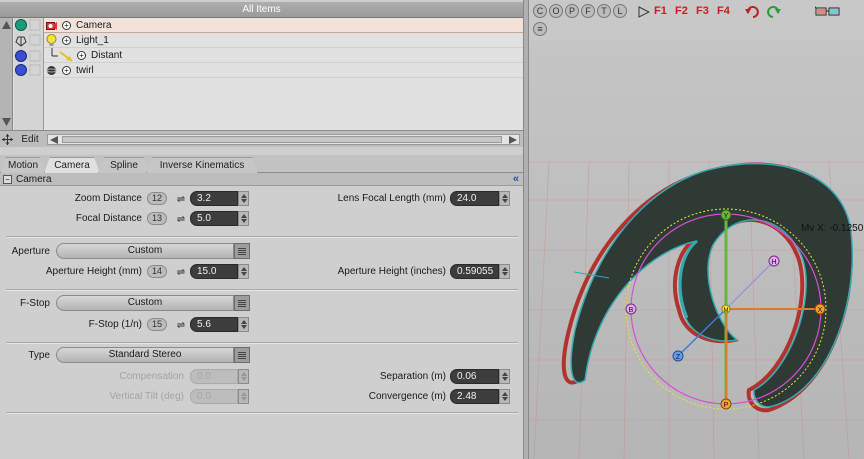 Image resolution: width=864 pixels, height=459 pixels. Describe the element at coordinates (6, 122) in the screenshot. I see `scroll-down-icon` at that location.